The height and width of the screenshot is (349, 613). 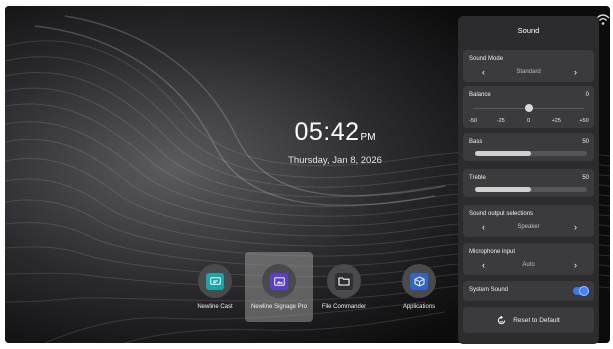 I want to click on app-newline-signage-pro: Newline Signage Pro, so click(x=279, y=287).